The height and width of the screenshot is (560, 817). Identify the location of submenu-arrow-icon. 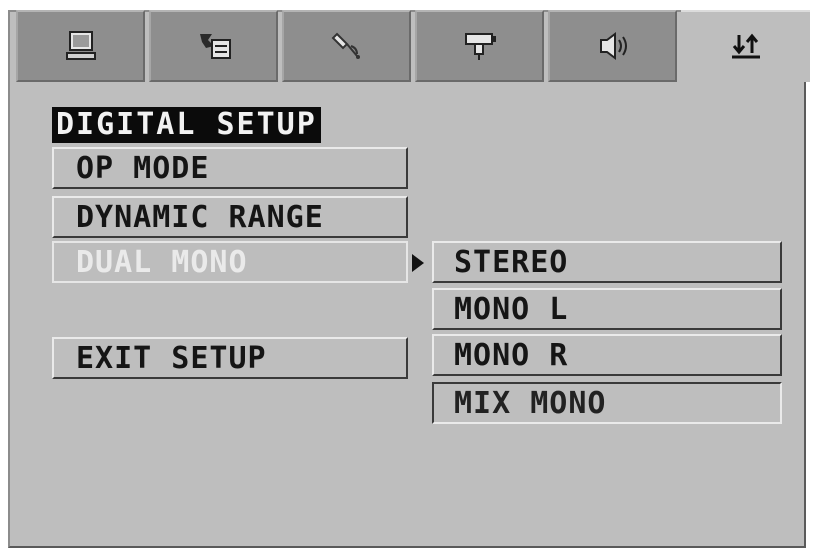
(418, 263).